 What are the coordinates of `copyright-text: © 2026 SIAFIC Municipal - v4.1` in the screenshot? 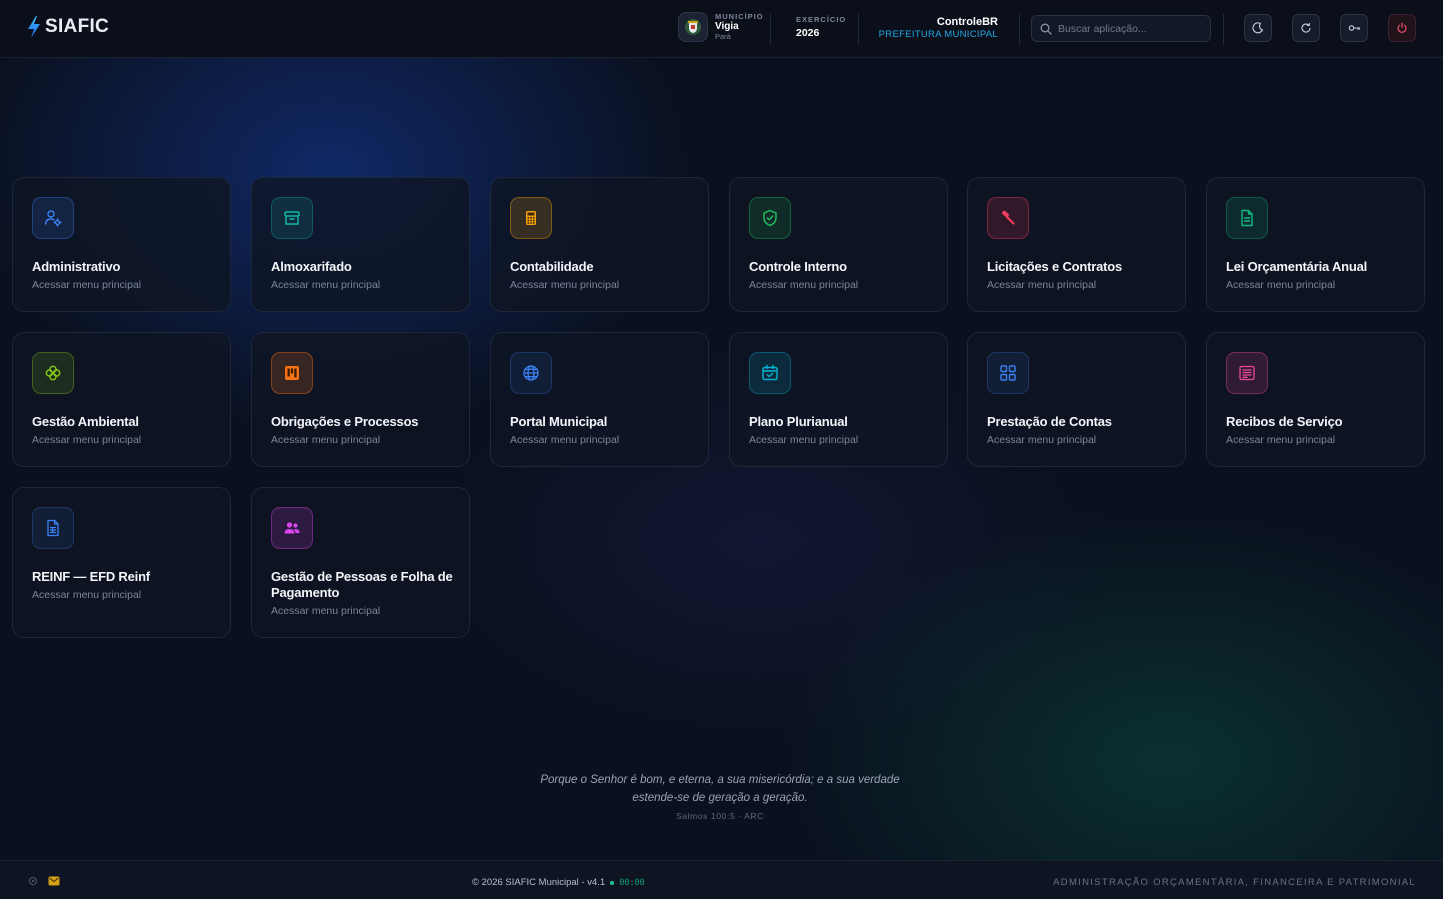 It's located at (539, 882).